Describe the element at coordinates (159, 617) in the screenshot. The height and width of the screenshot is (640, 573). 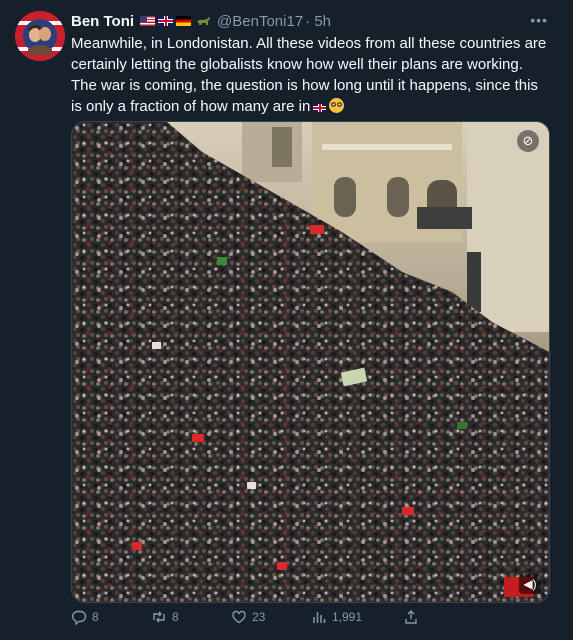
I see `repost-icon` at that location.